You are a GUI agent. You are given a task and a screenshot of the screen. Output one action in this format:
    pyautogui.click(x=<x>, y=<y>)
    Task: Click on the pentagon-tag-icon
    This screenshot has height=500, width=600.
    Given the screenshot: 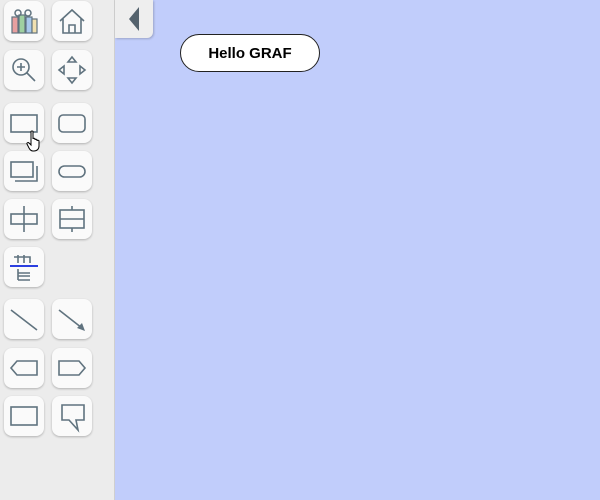 What is the action you would take?
    pyautogui.click(x=72, y=368)
    